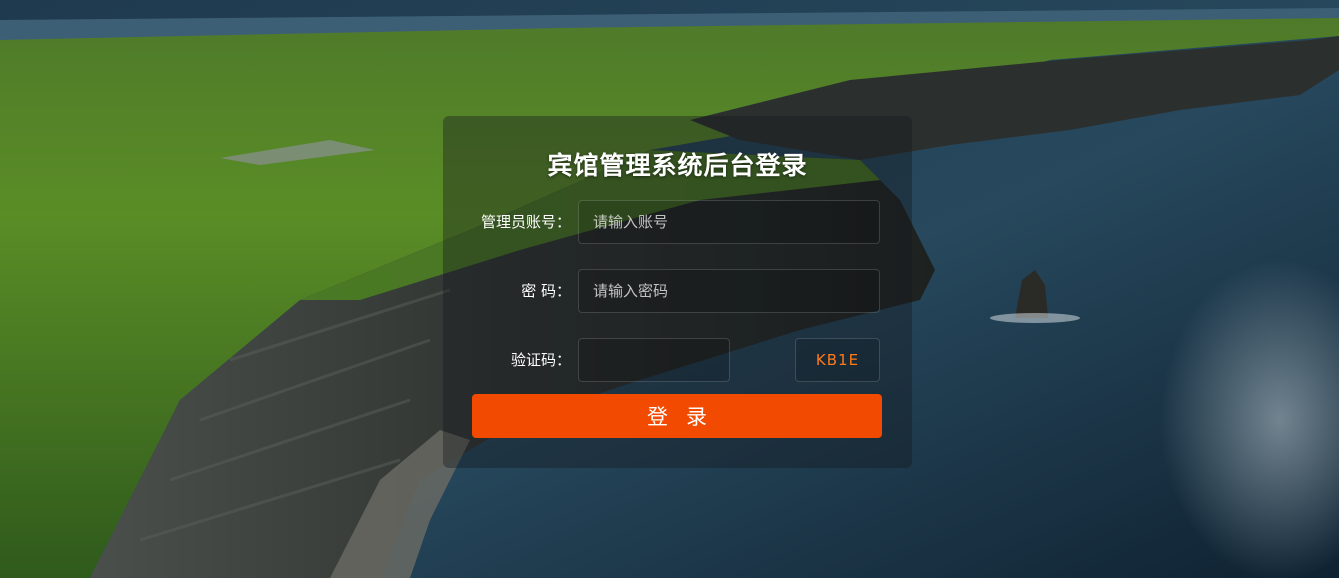 The height and width of the screenshot is (578, 1339). I want to click on username-input, so click(729, 222).